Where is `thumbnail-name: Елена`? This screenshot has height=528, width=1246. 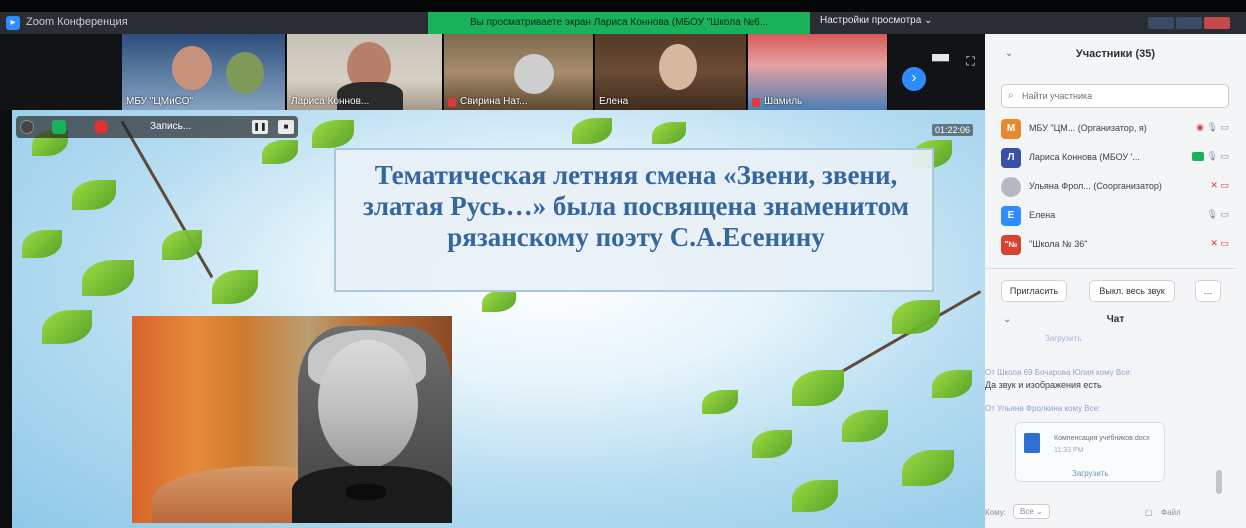
thumbnail-name: Елена is located at coordinates (614, 101).